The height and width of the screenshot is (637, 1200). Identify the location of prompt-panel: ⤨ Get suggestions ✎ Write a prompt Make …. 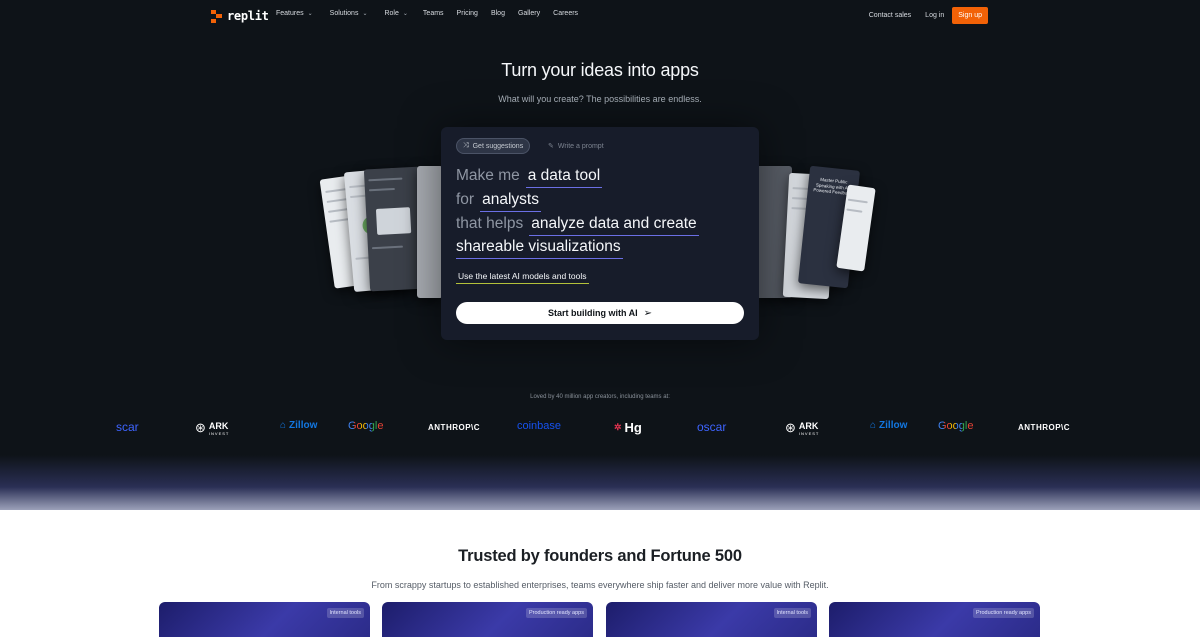
(600, 233).